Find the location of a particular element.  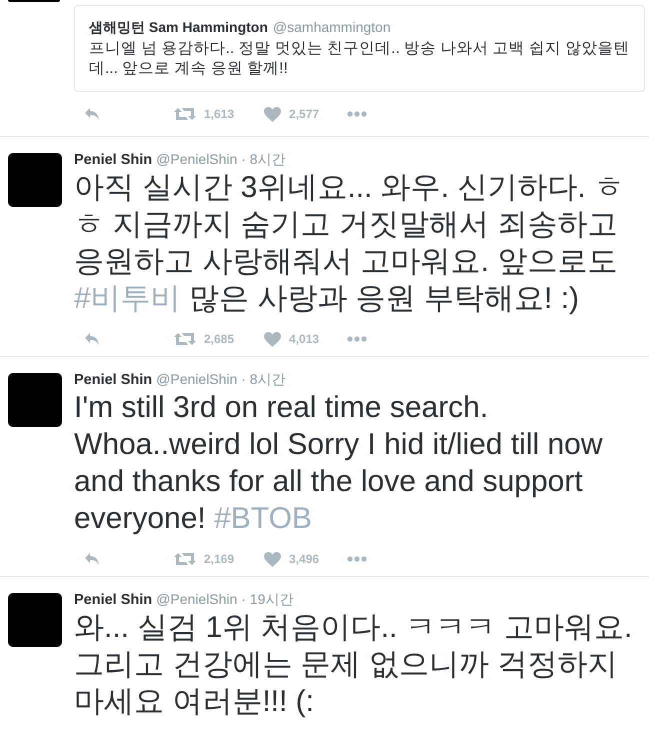

retweet-count: 2,685 is located at coordinates (219, 339).